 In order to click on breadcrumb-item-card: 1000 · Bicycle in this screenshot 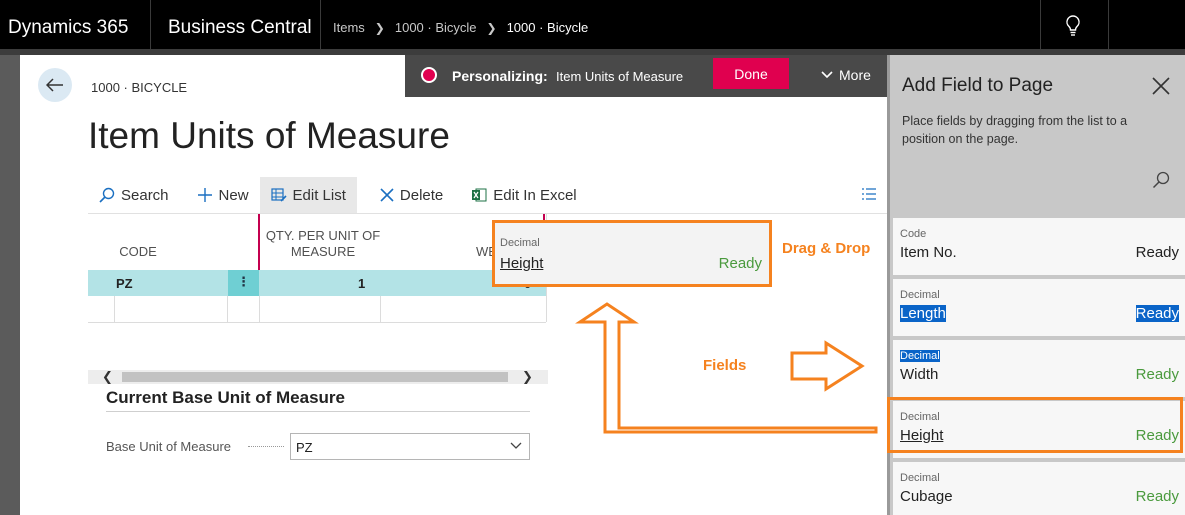, I will do `click(436, 27)`.